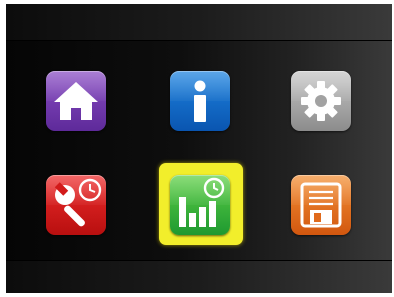 The image size is (394, 297). I want to click on bottom-status-bar, so click(199, 276).